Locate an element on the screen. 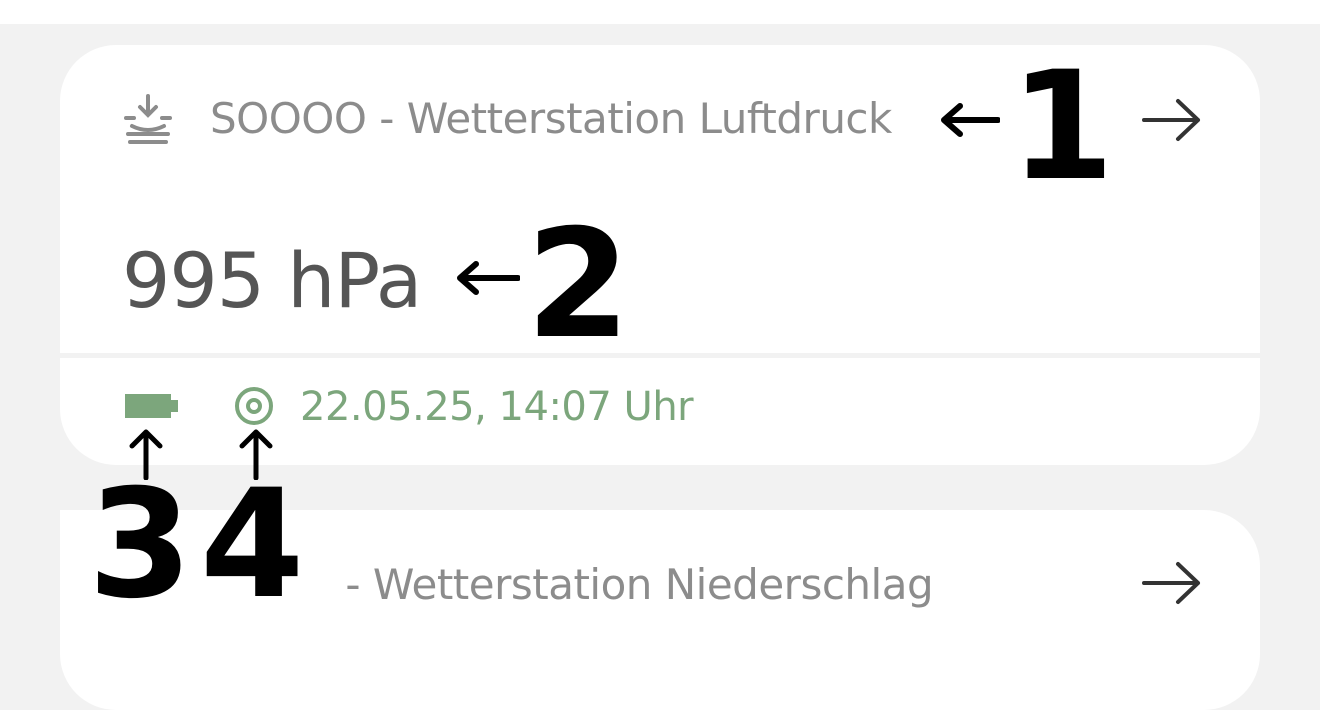  measurement-value: 995 hPa is located at coordinates (272, 280).